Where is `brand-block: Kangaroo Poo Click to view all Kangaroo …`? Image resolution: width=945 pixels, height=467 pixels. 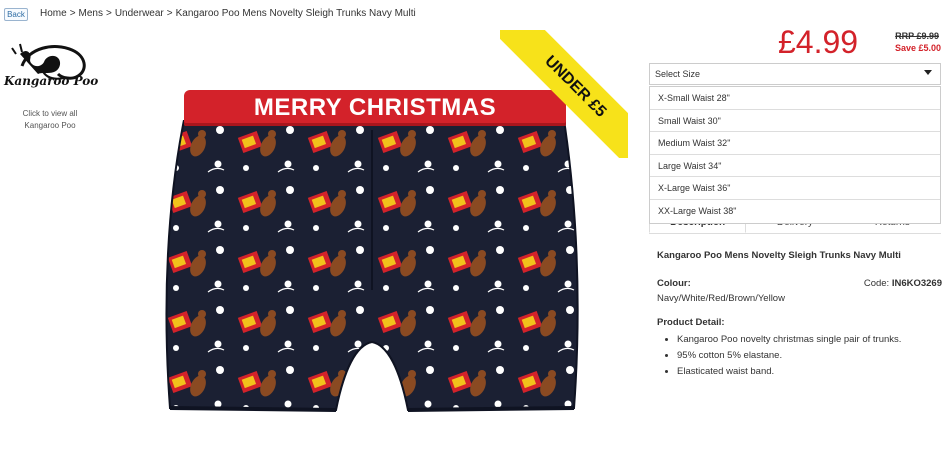 brand-block: Kangaroo Poo Click to view all Kangaroo … is located at coordinates (50, 86).